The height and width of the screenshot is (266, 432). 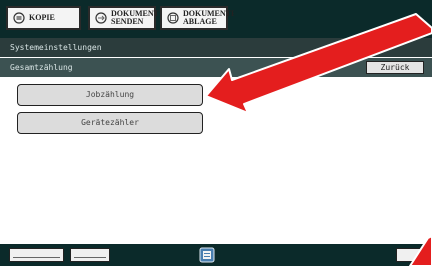 What do you see at coordinates (135, 17) in the screenshot?
I see `tab-send-document-label: DOKUMENT SENDEN` at bounding box center [135, 17].